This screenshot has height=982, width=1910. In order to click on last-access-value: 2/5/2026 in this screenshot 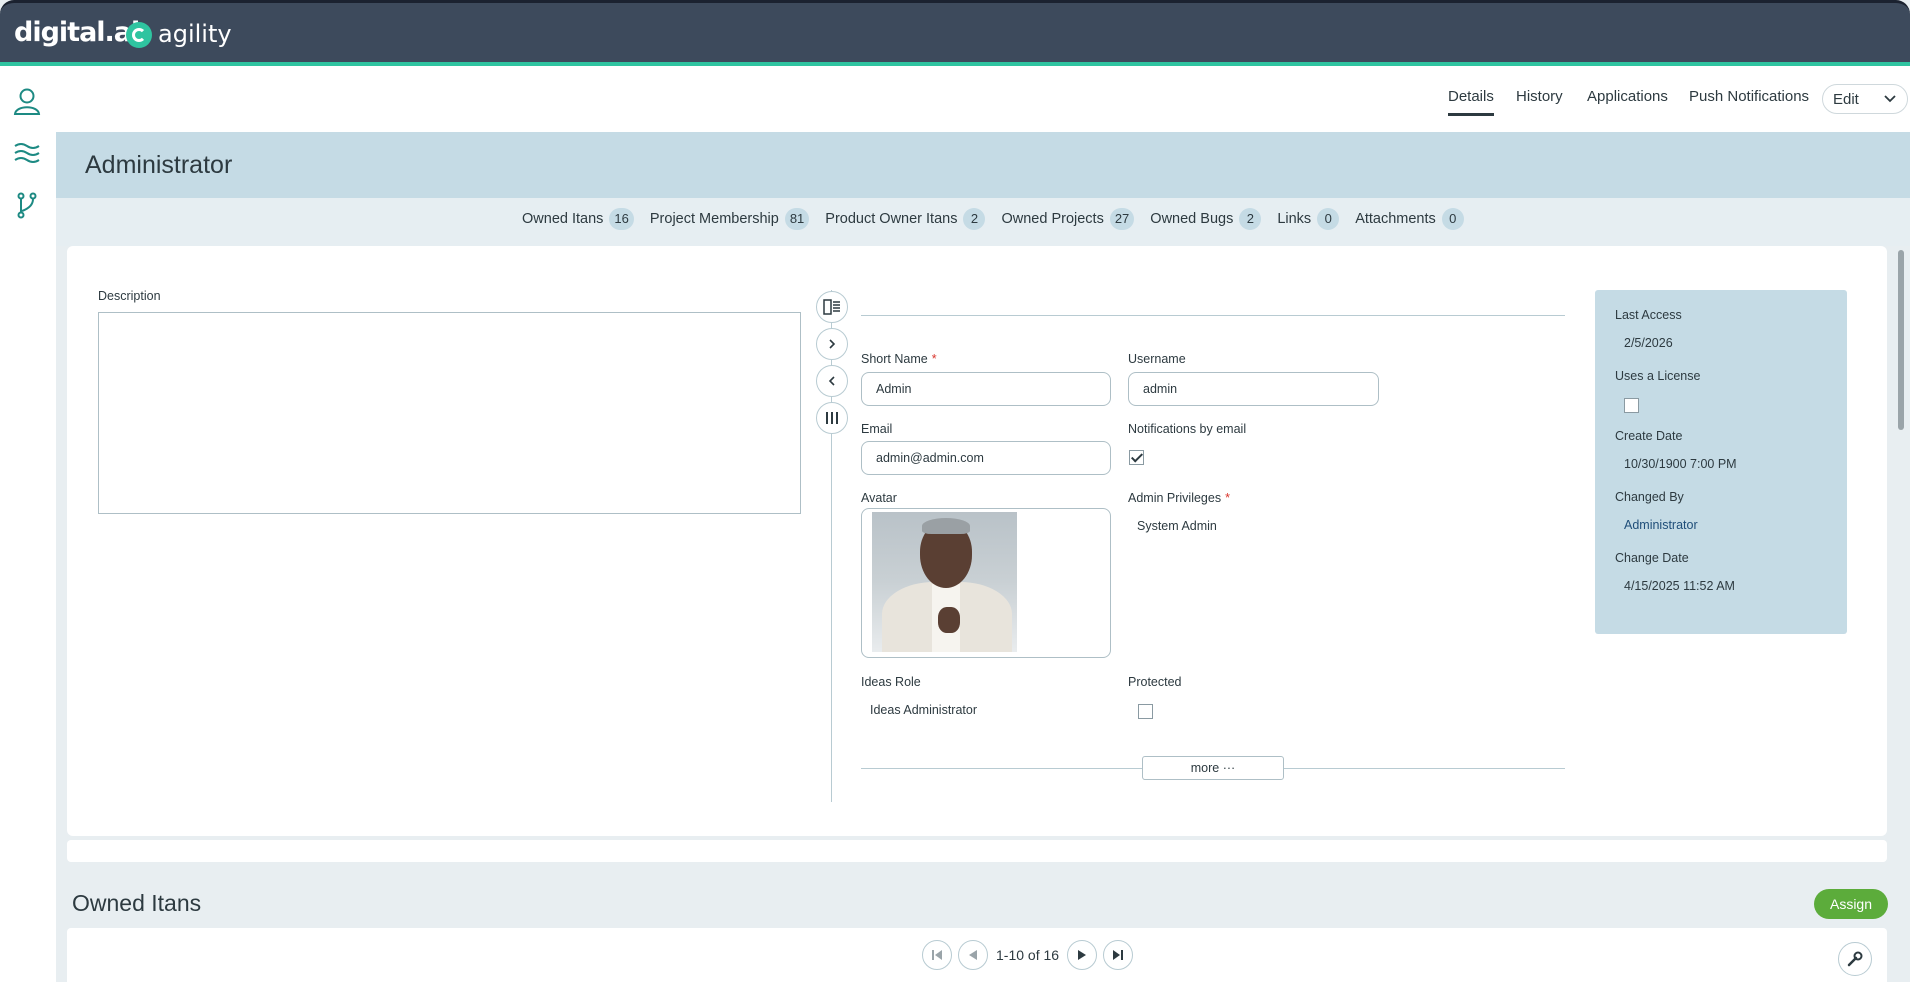, I will do `click(1648, 343)`.